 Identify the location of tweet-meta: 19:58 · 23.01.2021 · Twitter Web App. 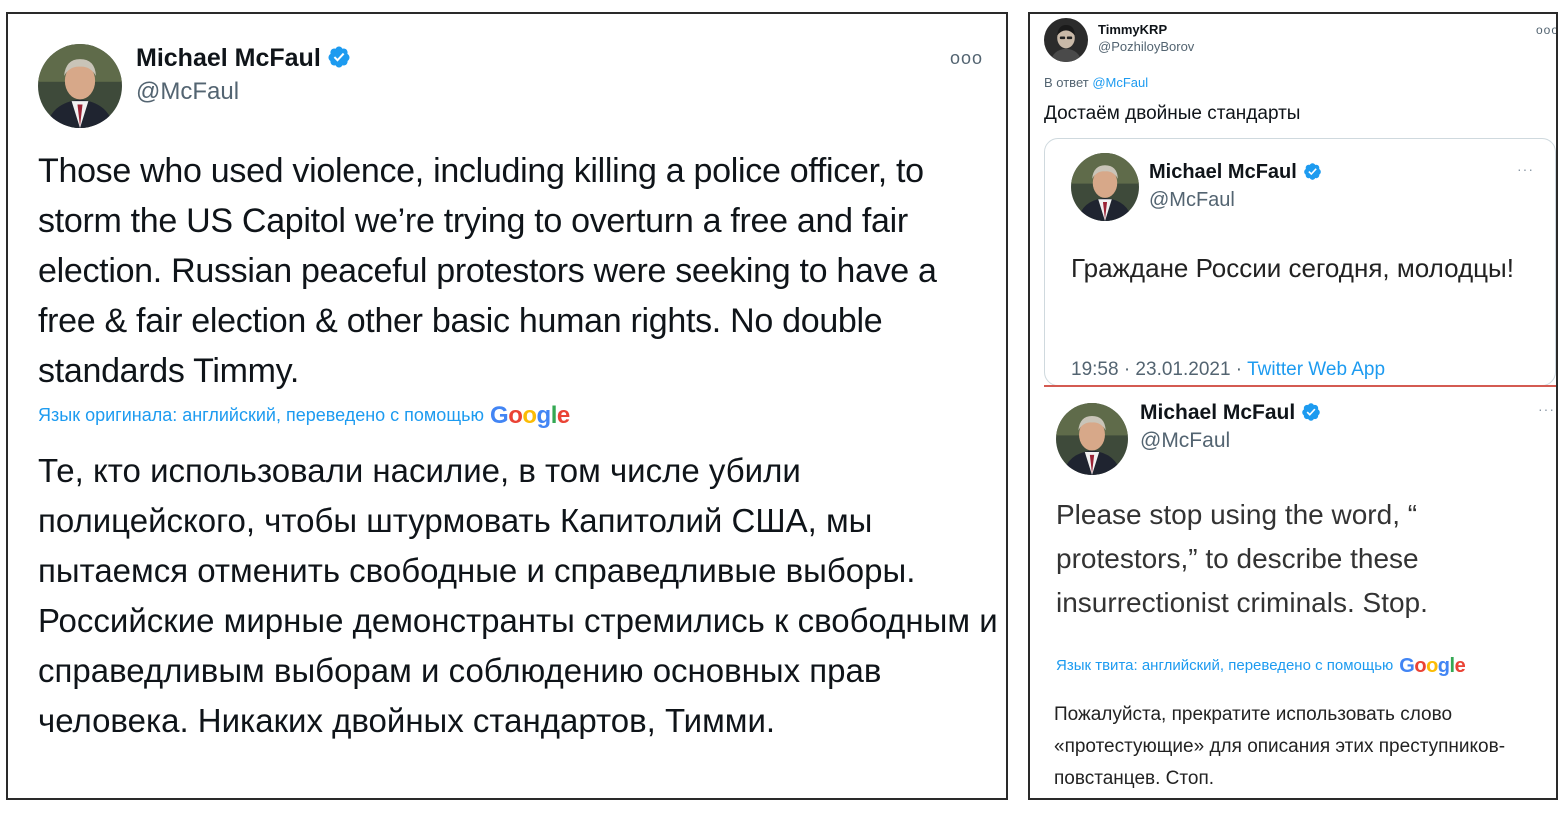
(1228, 370).